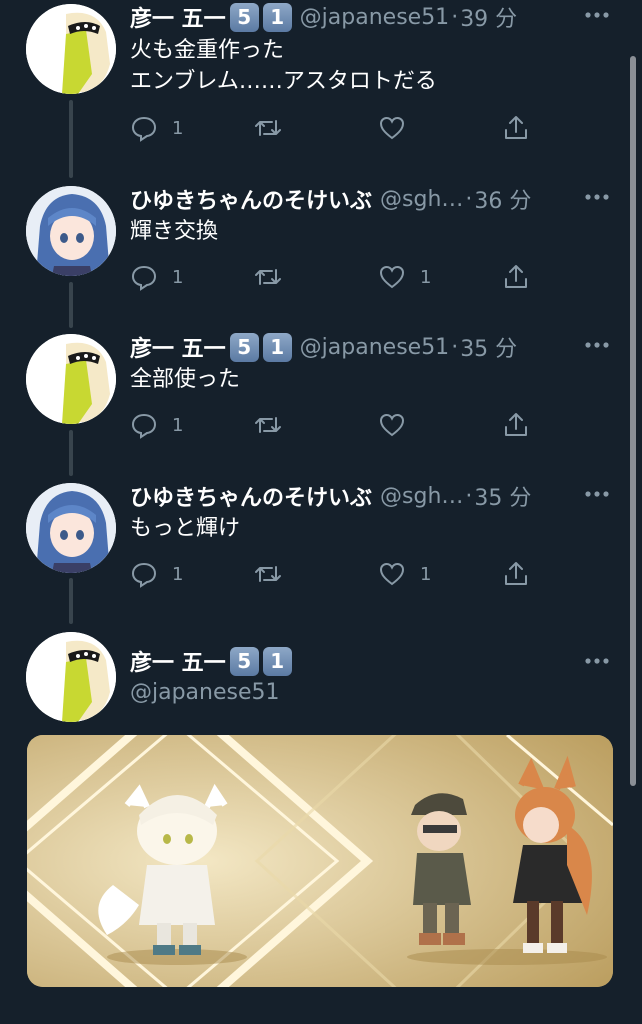 The image size is (642, 1024). Describe the element at coordinates (633, 421) in the screenshot. I see `scrollbar` at that location.